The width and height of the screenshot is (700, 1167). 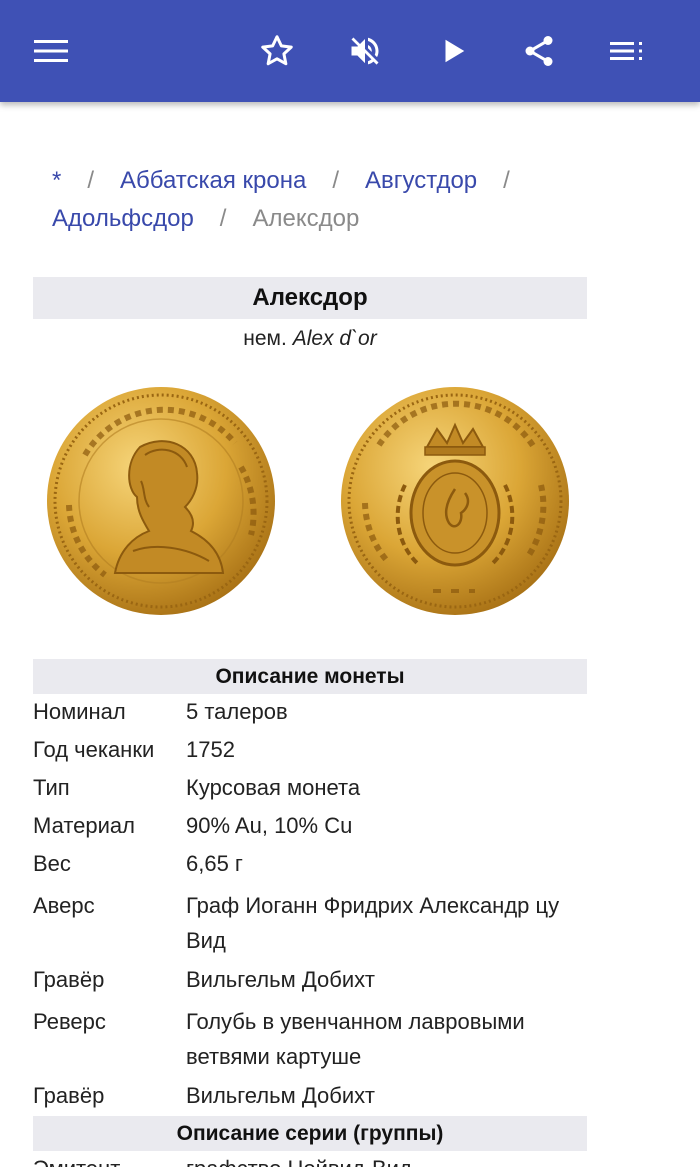 I want to click on row-value: 1752, so click(x=210, y=749).